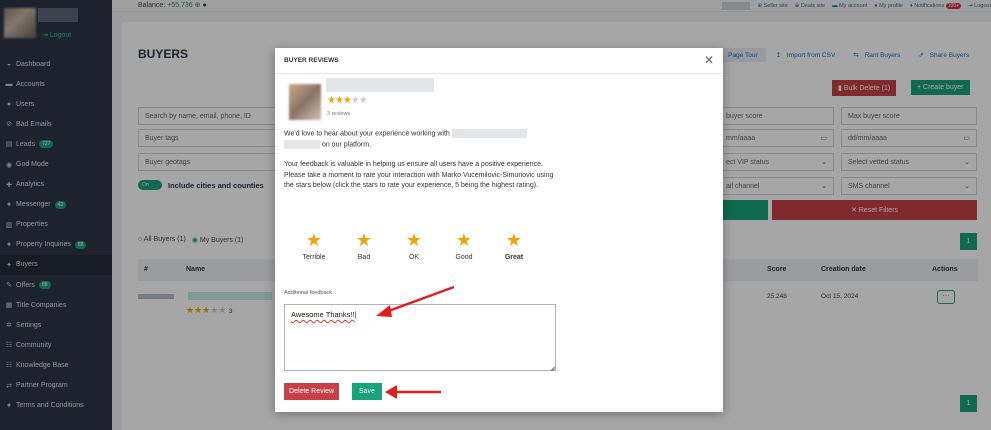 The height and width of the screenshot is (430, 991). I want to click on rating-option-terrible: ★ Terrible, so click(314, 245).